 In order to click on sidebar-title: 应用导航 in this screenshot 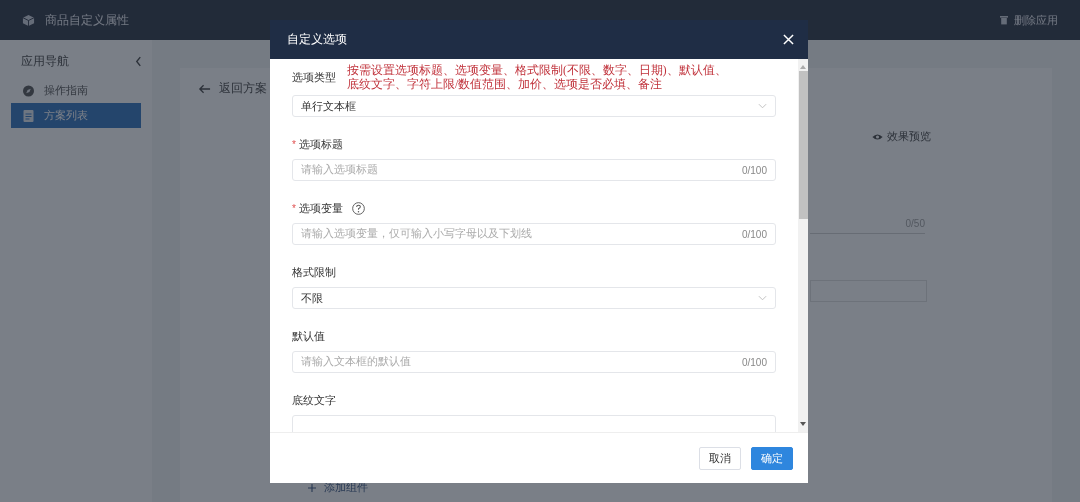, I will do `click(45, 61)`.